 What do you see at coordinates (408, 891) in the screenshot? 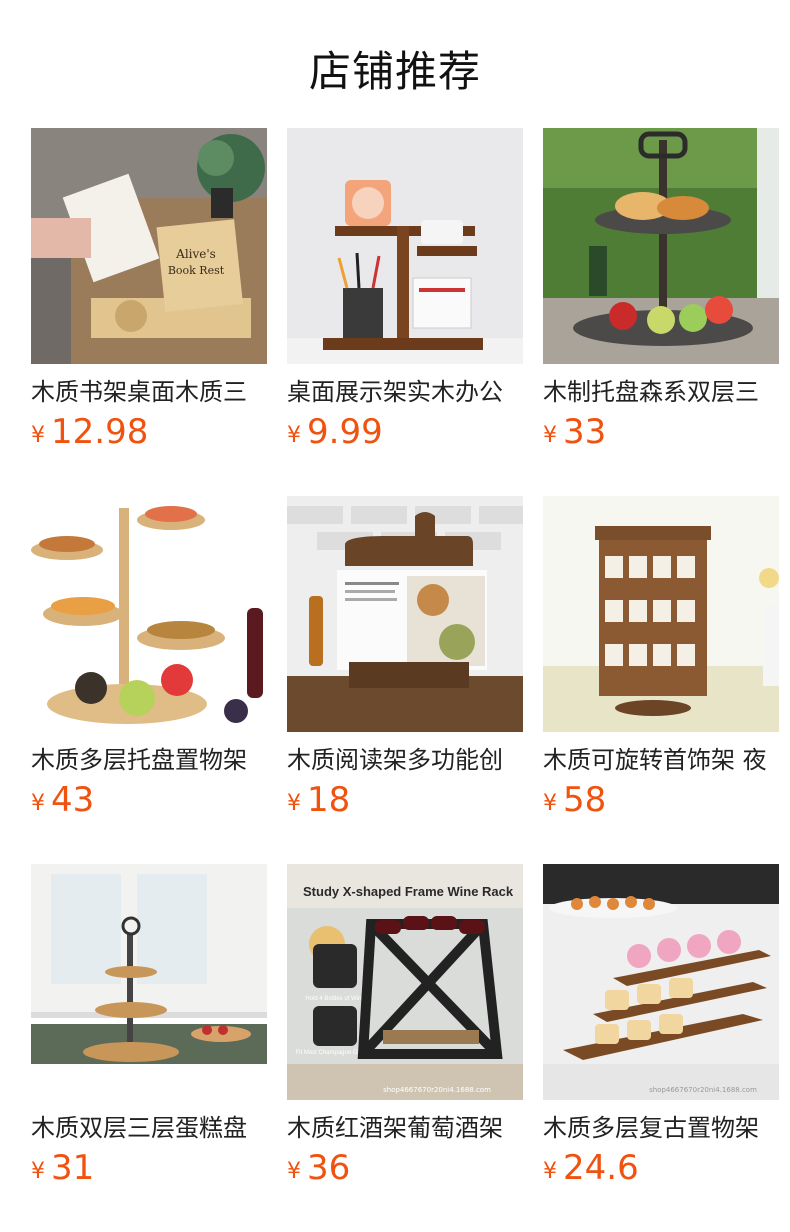
I see `banner-text: Study X-shaped Frame Wine Rack` at bounding box center [408, 891].